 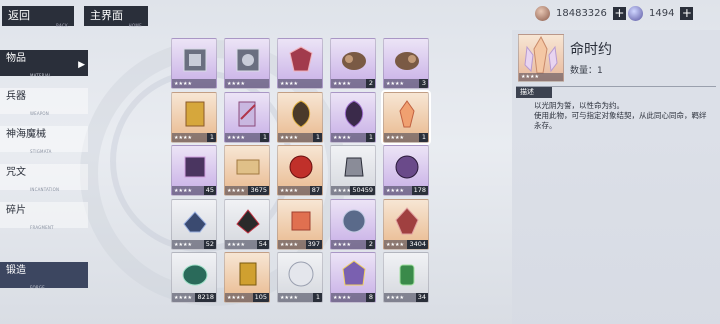 I want to click on sidebar-item-weapon: 兵器 WEAPON, so click(x=44, y=102).